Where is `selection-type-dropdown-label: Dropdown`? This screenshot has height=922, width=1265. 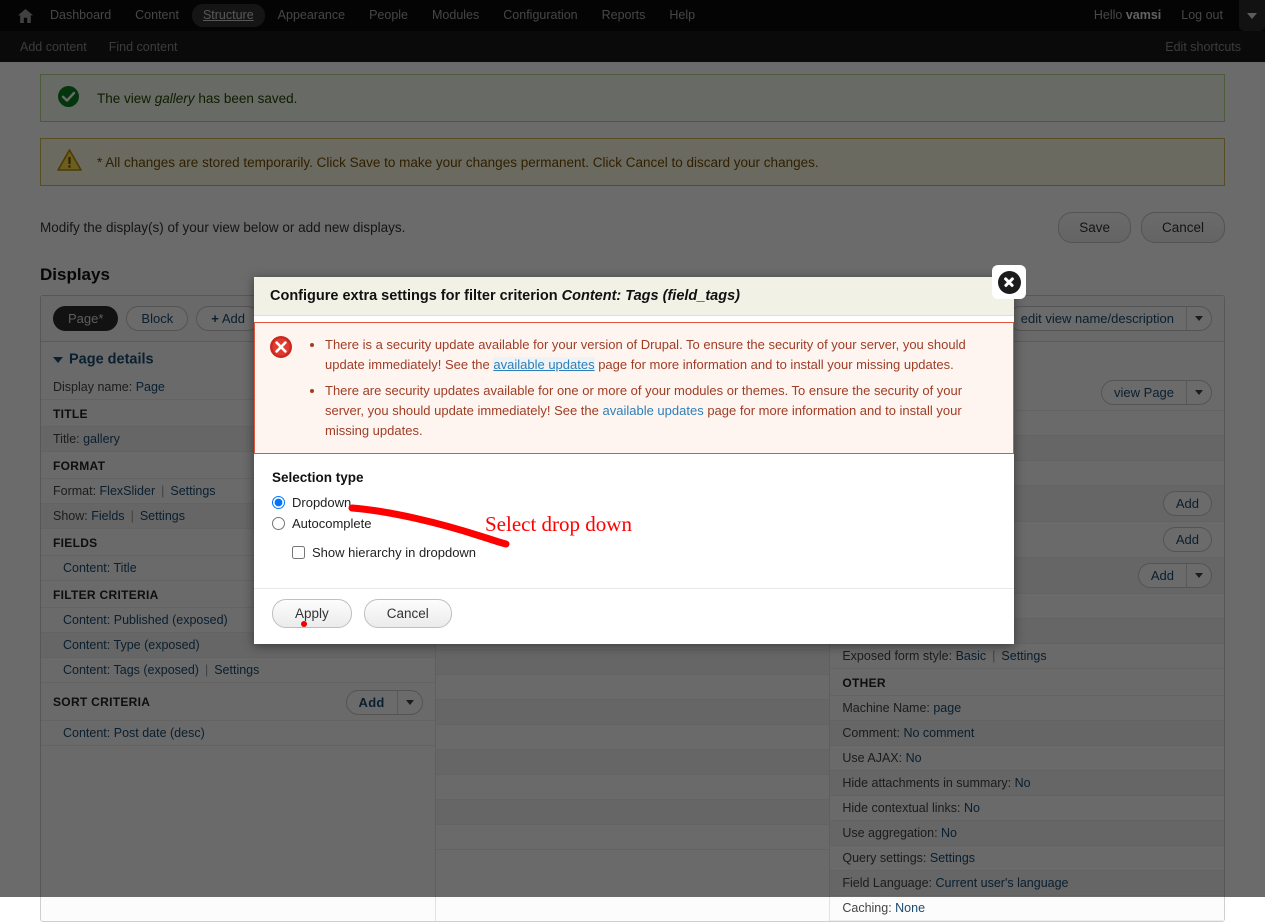
selection-type-dropdown-label: Dropdown is located at coordinates (321, 502).